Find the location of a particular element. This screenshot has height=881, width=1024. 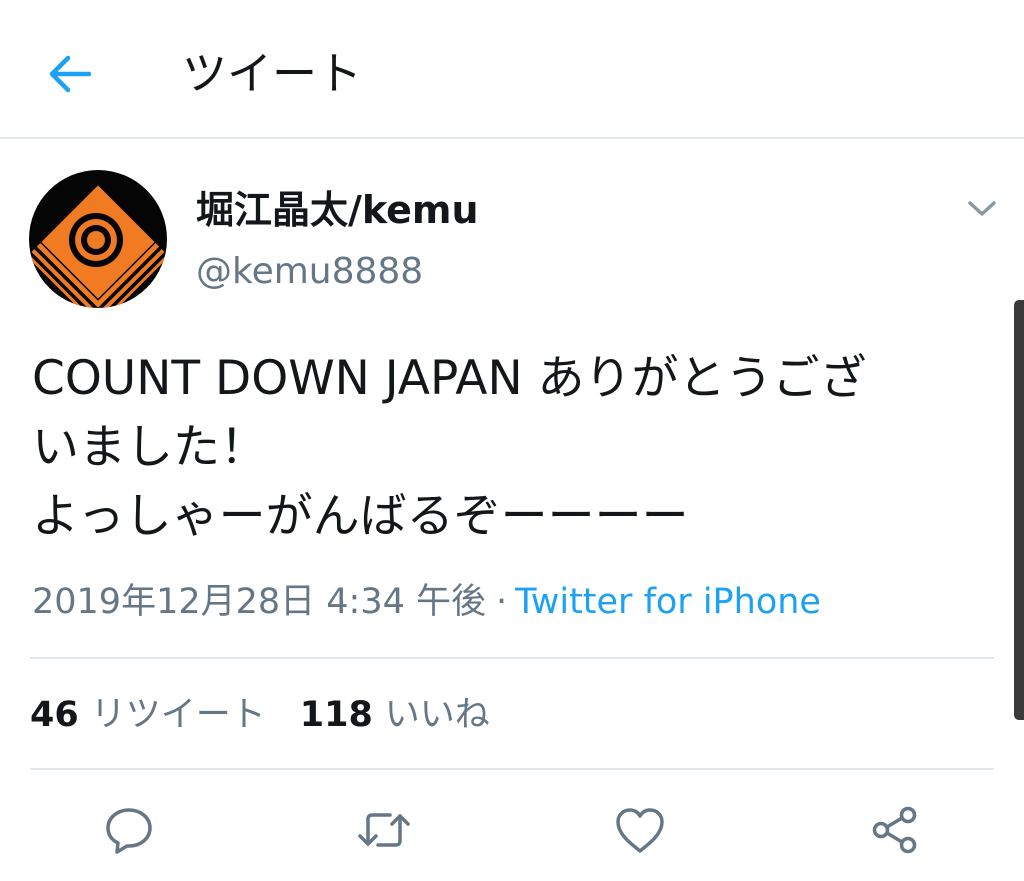

tweet-text-line: COUNT DOWN JAPAN ありがとうござ is located at coordinates (449, 378).